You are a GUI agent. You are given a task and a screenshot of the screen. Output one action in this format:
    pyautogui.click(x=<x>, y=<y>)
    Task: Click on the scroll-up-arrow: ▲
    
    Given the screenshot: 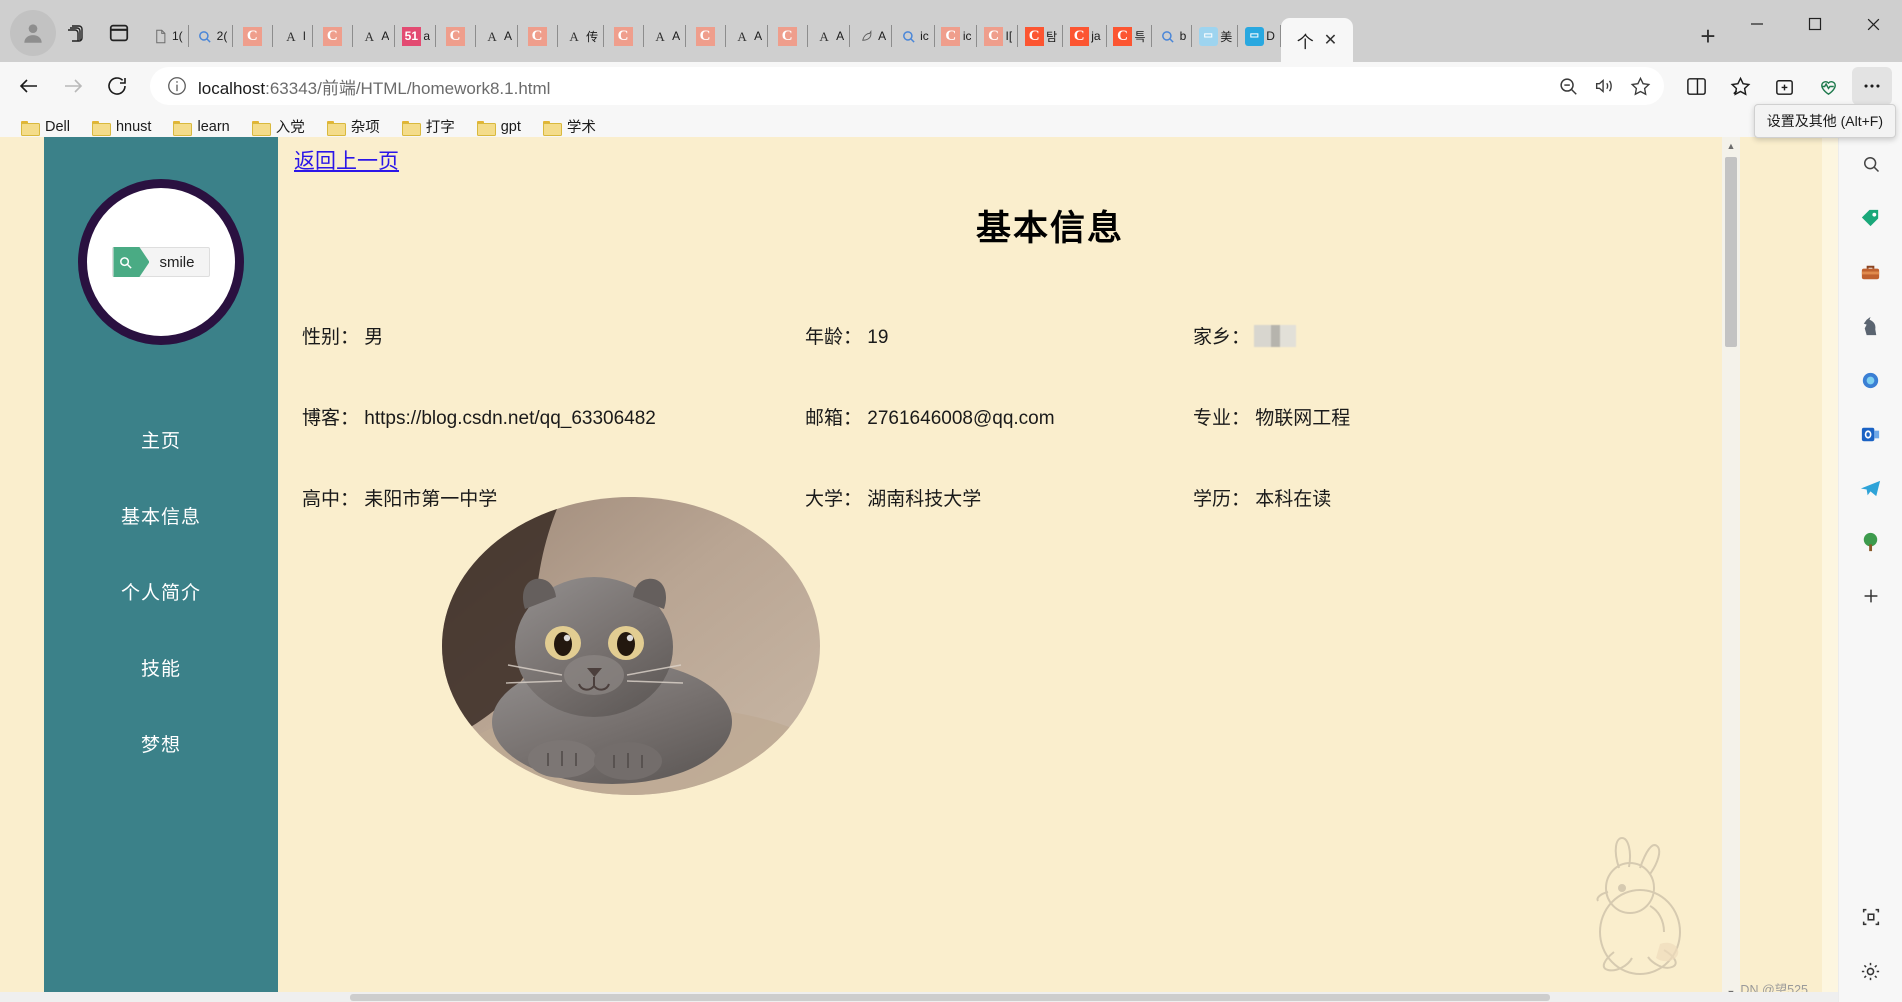 What is the action you would take?
    pyautogui.click(x=1731, y=146)
    